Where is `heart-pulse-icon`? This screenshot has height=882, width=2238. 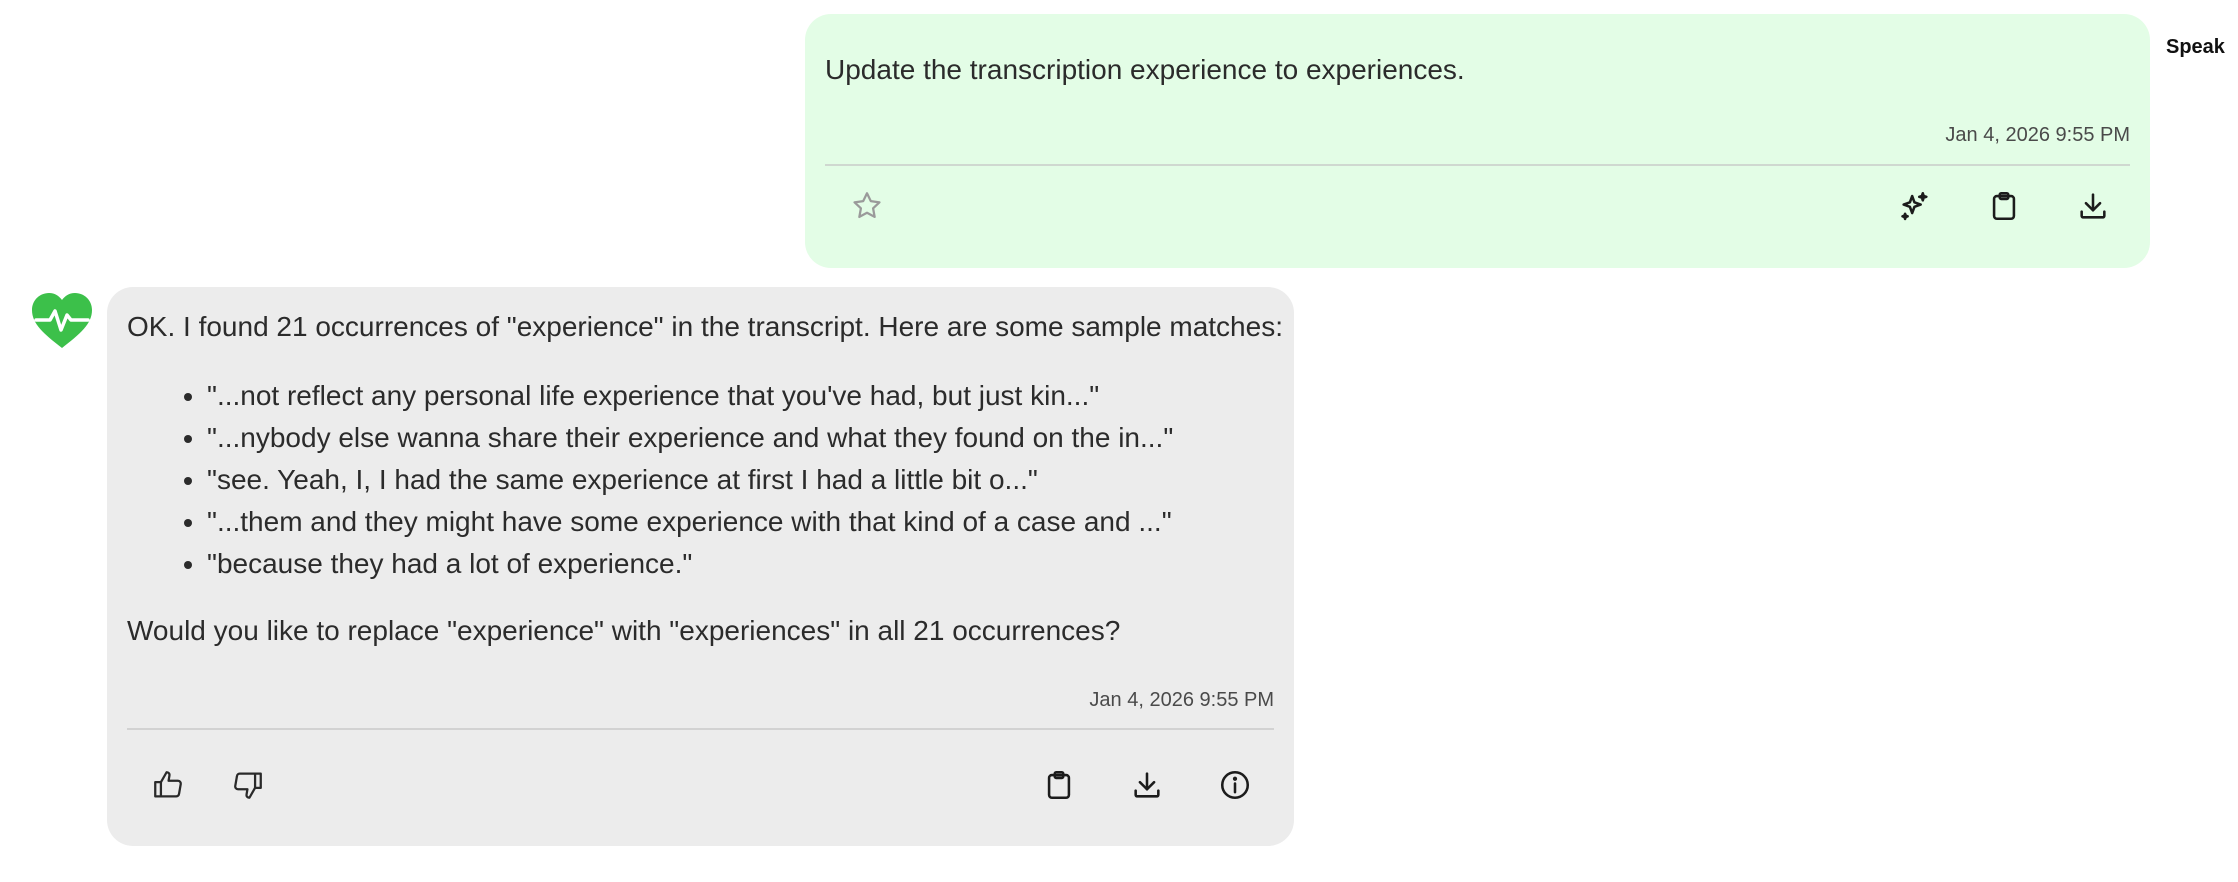 heart-pulse-icon is located at coordinates (62, 320).